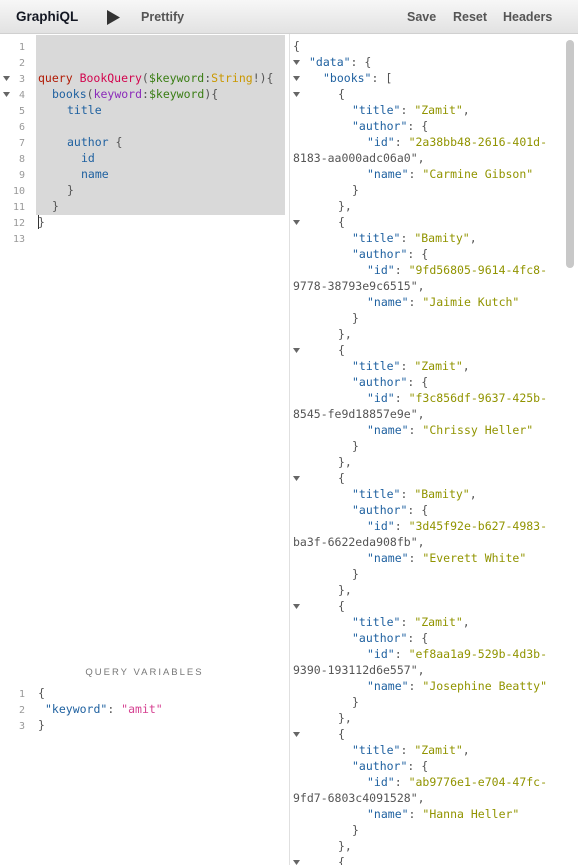  I want to click on line-number: 3, so click(21, 726).